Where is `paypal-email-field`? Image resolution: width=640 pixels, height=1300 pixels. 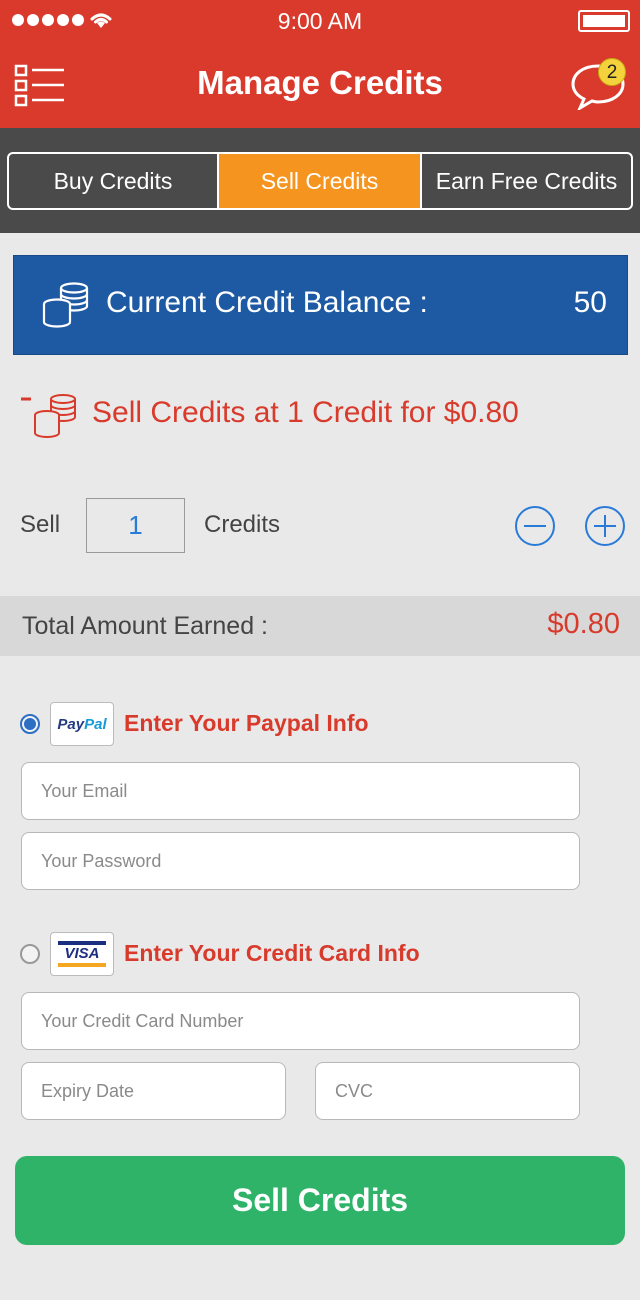 paypal-email-field is located at coordinates (300, 791).